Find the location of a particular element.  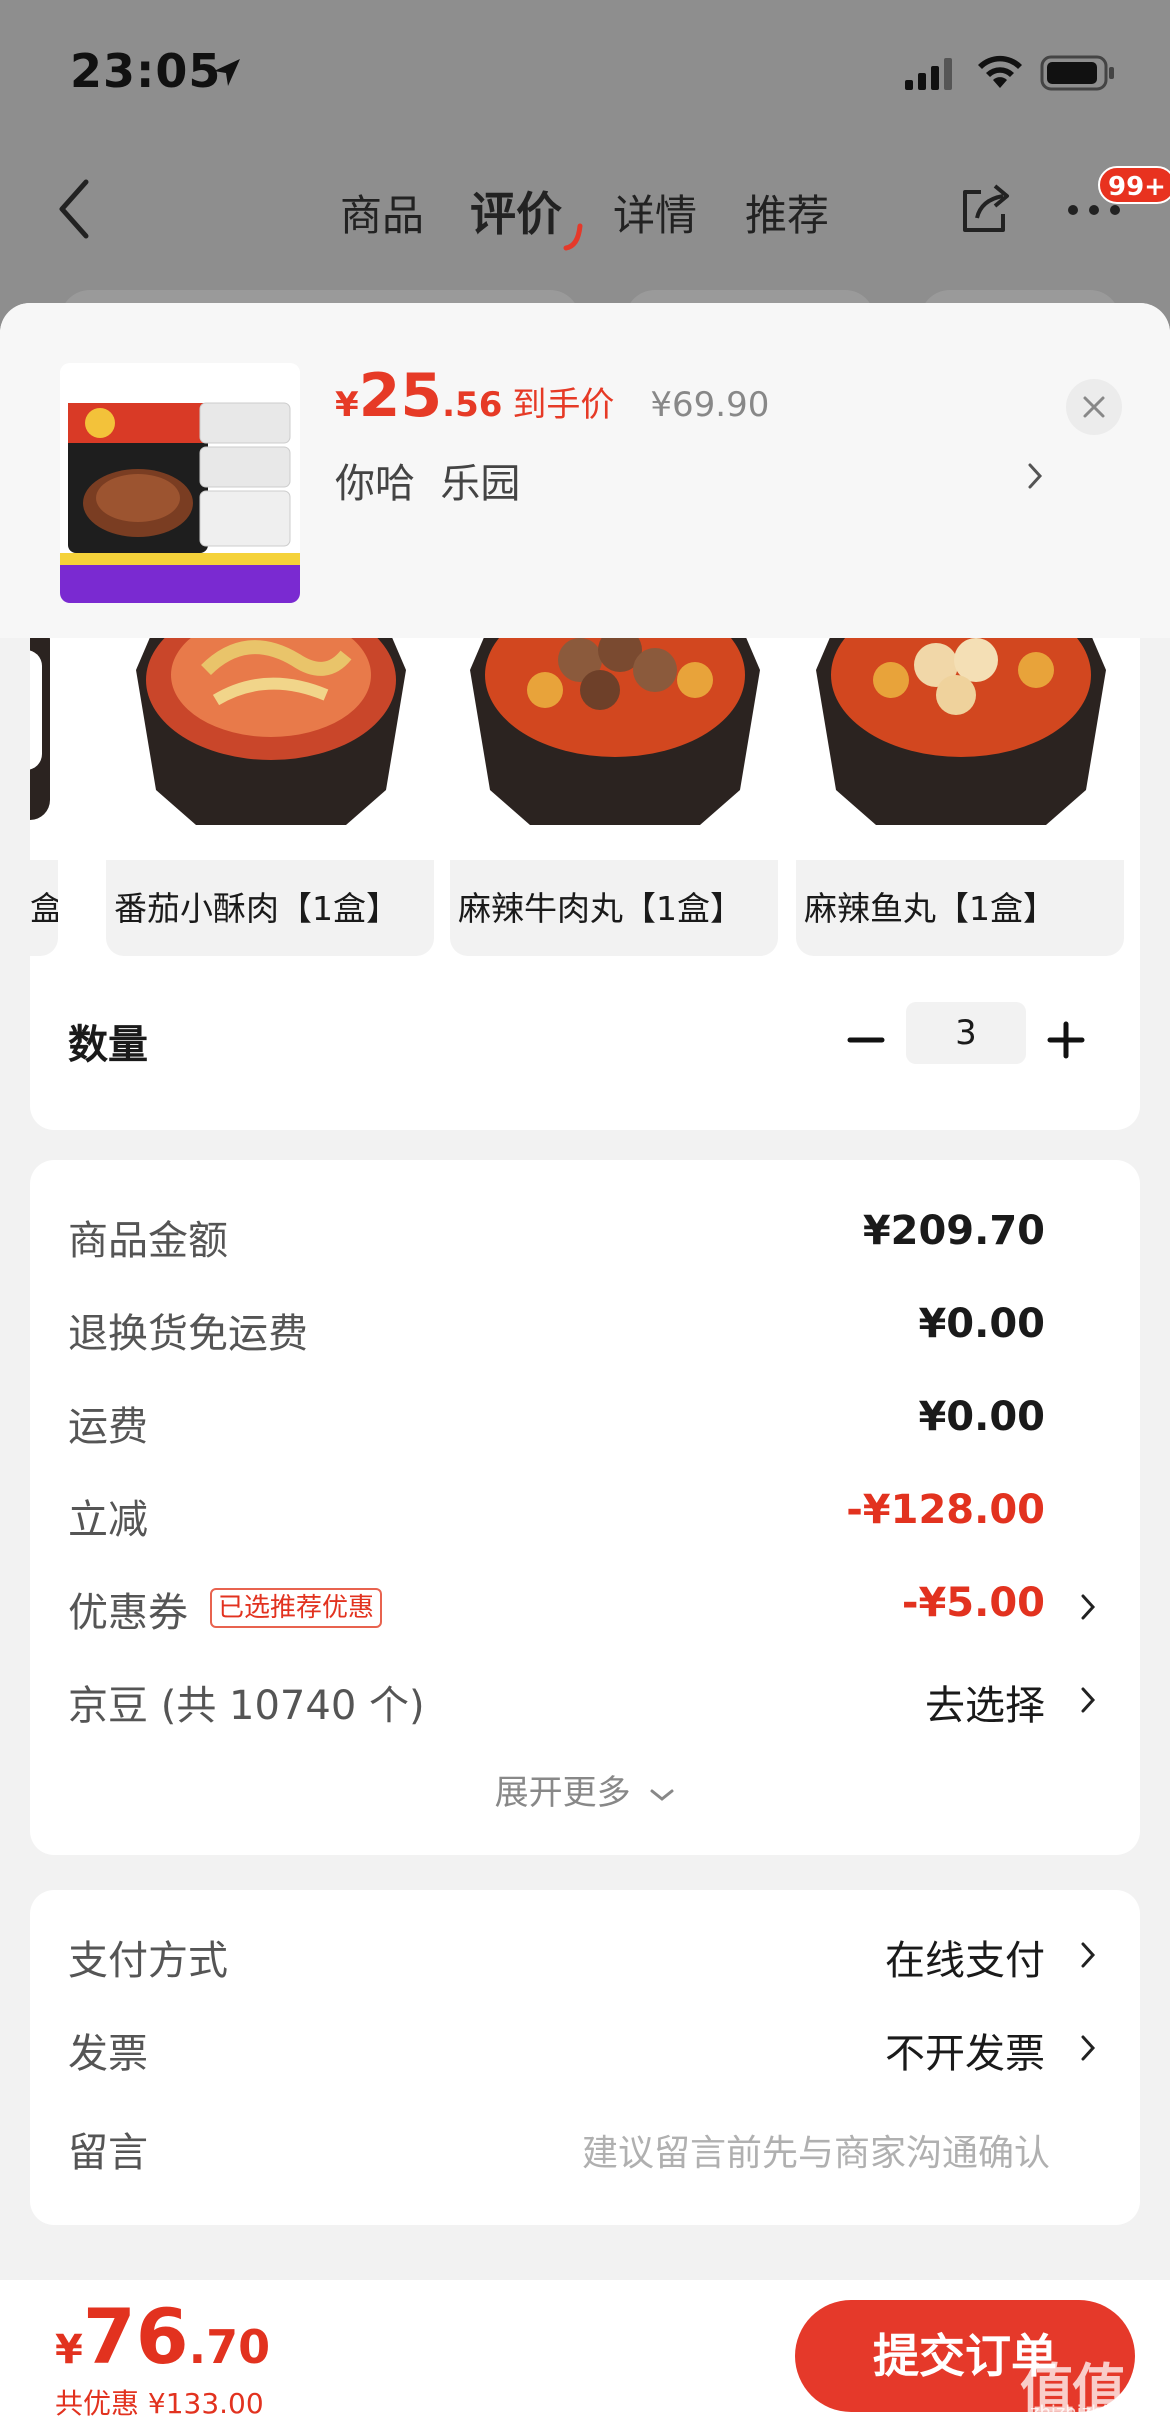

variant-name: 麻辣鱼丸【1盒】 is located at coordinates (930, 908).